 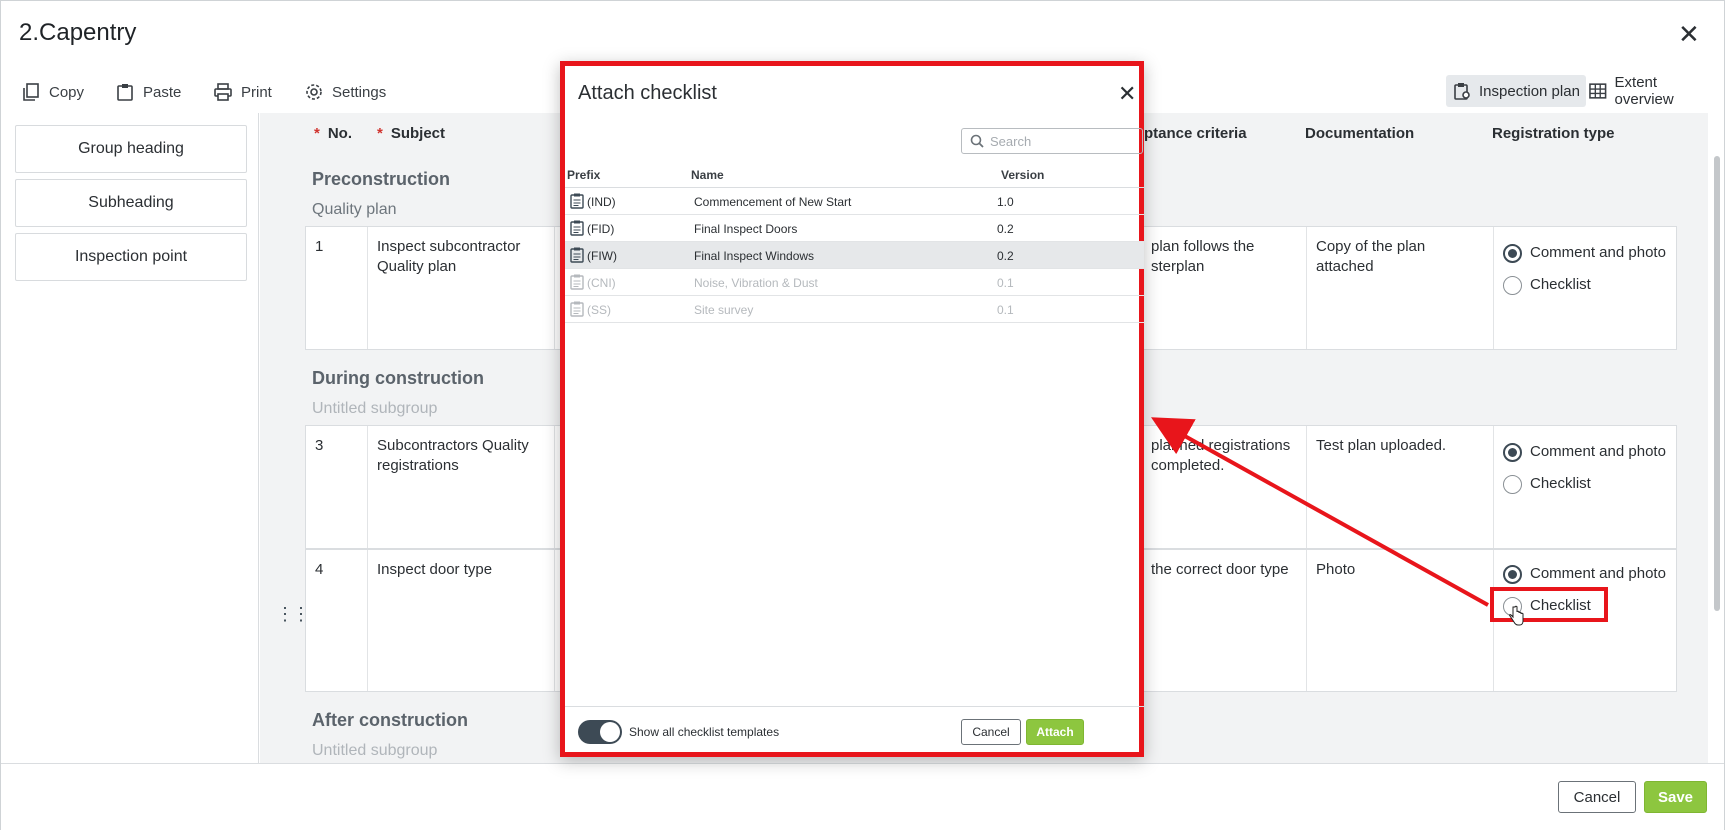 I want to click on row-documentation: Test plan uploaded., so click(x=1400, y=487).